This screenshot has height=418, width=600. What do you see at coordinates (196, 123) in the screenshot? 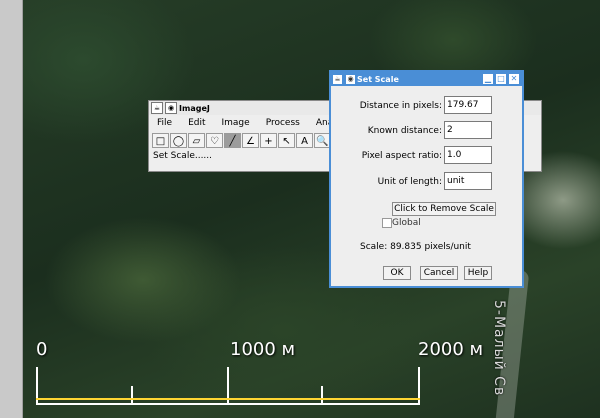
I see `menu-edit: Edit` at bounding box center [196, 123].